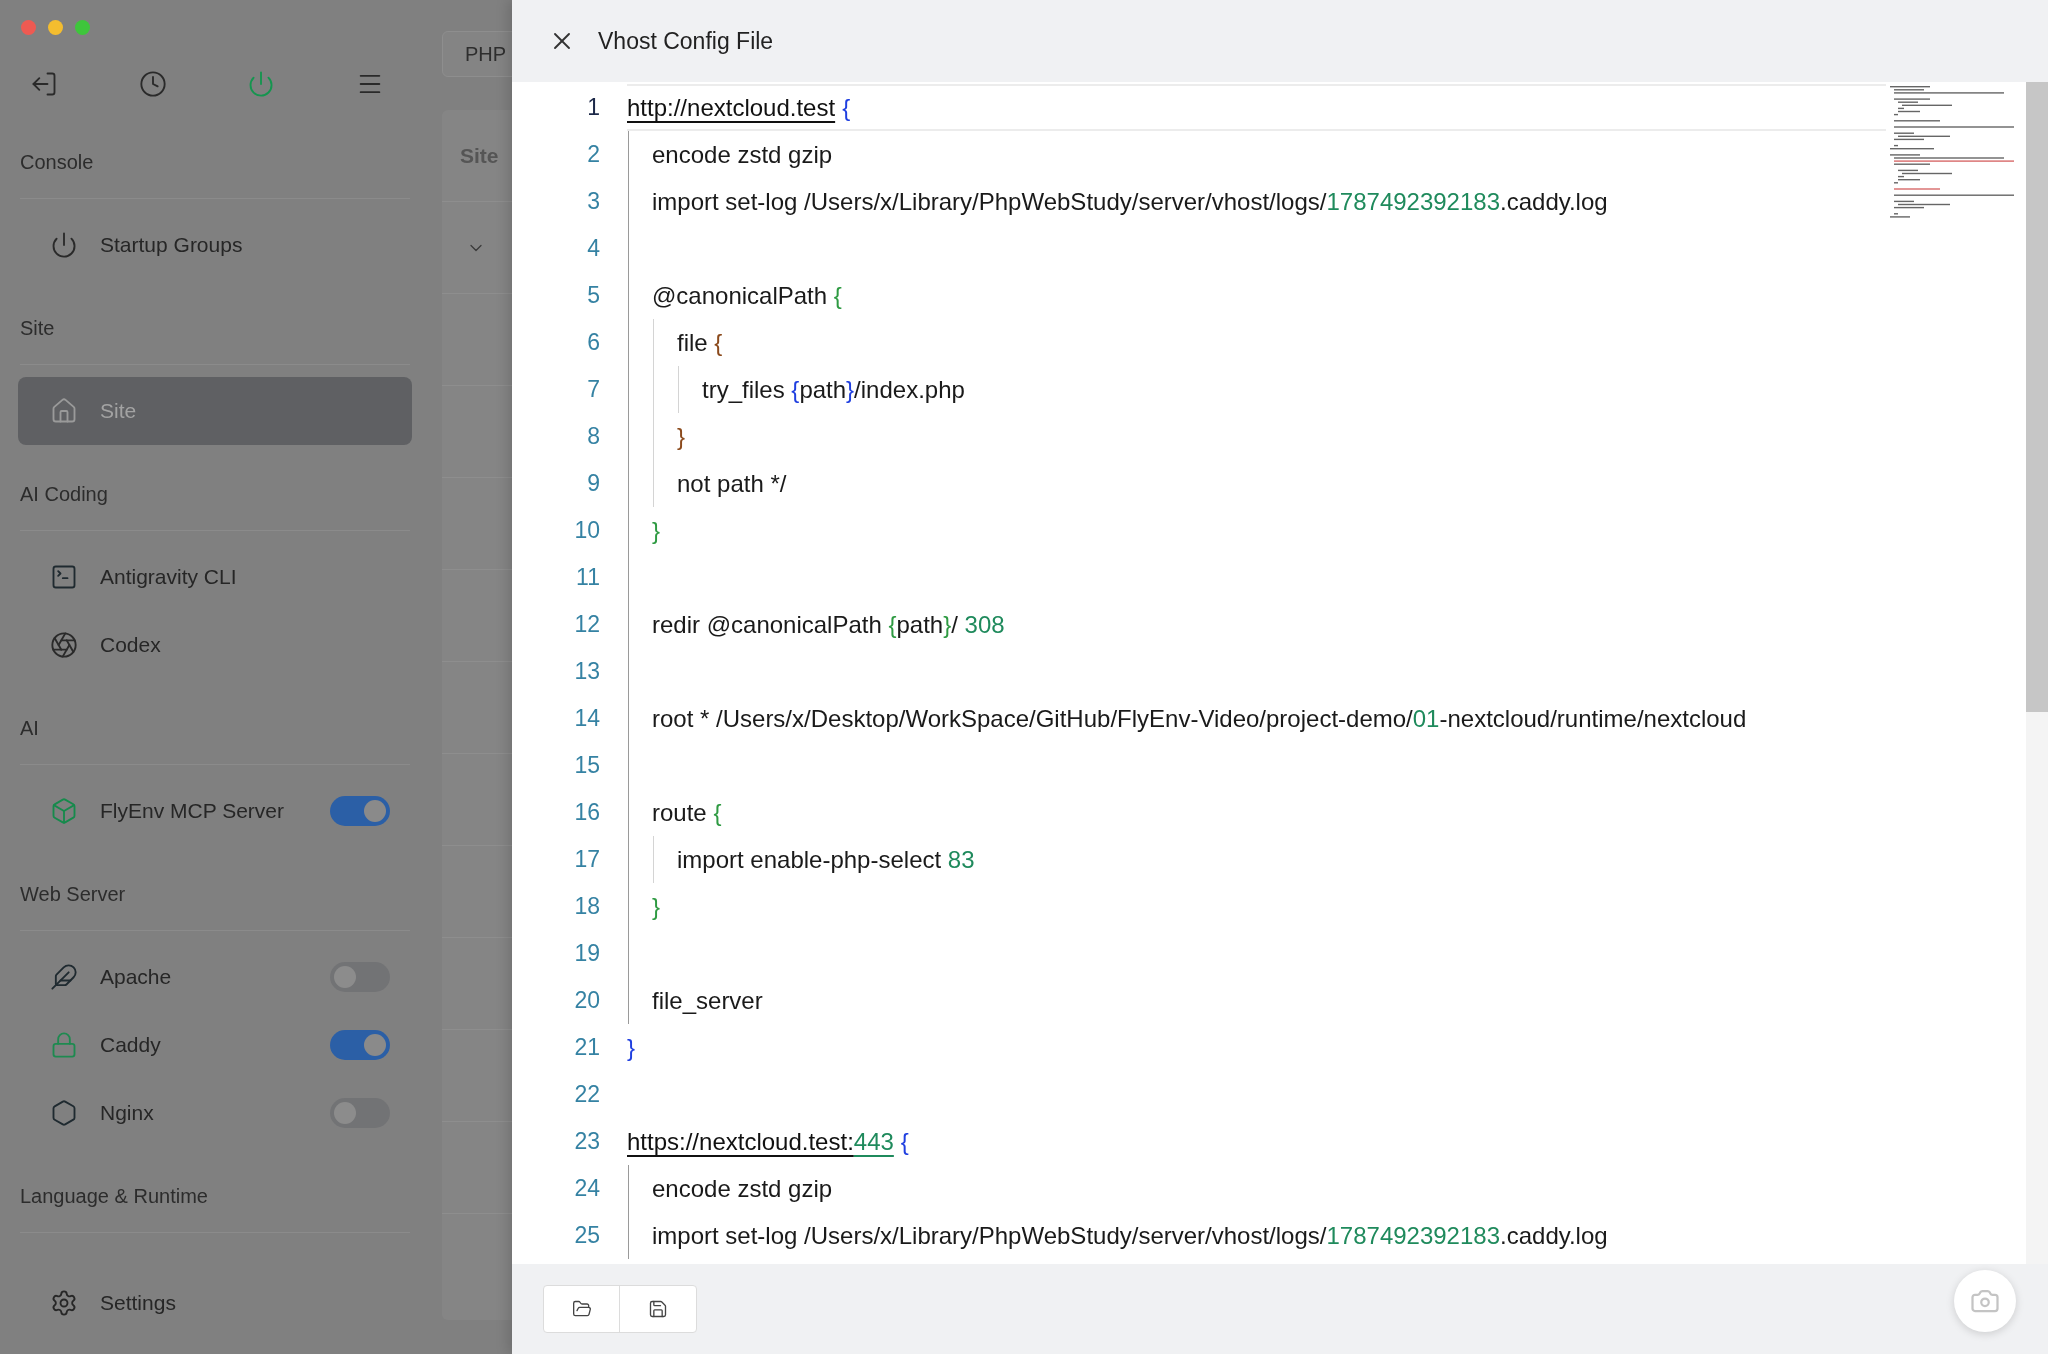 The width and height of the screenshot is (2048, 1354). What do you see at coordinates (699, 342) in the screenshot?
I see `code-line: file {` at bounding box center [699, 342].